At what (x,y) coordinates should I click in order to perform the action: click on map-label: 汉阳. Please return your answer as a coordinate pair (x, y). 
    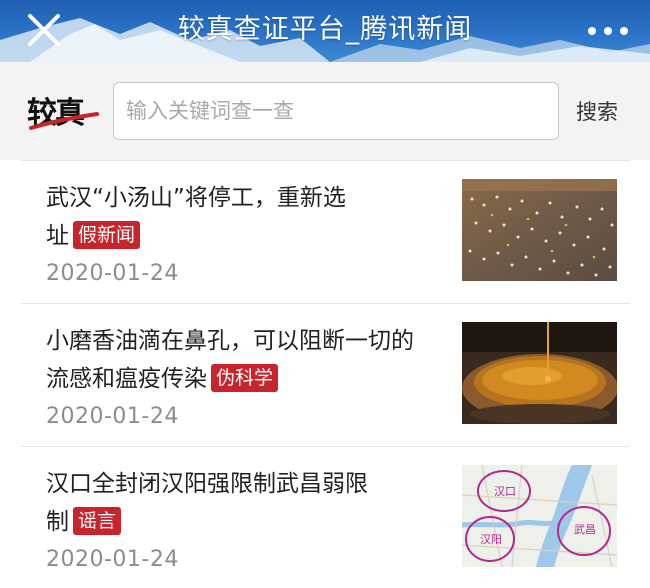
    Looking at the image, I should click on (491, 539).